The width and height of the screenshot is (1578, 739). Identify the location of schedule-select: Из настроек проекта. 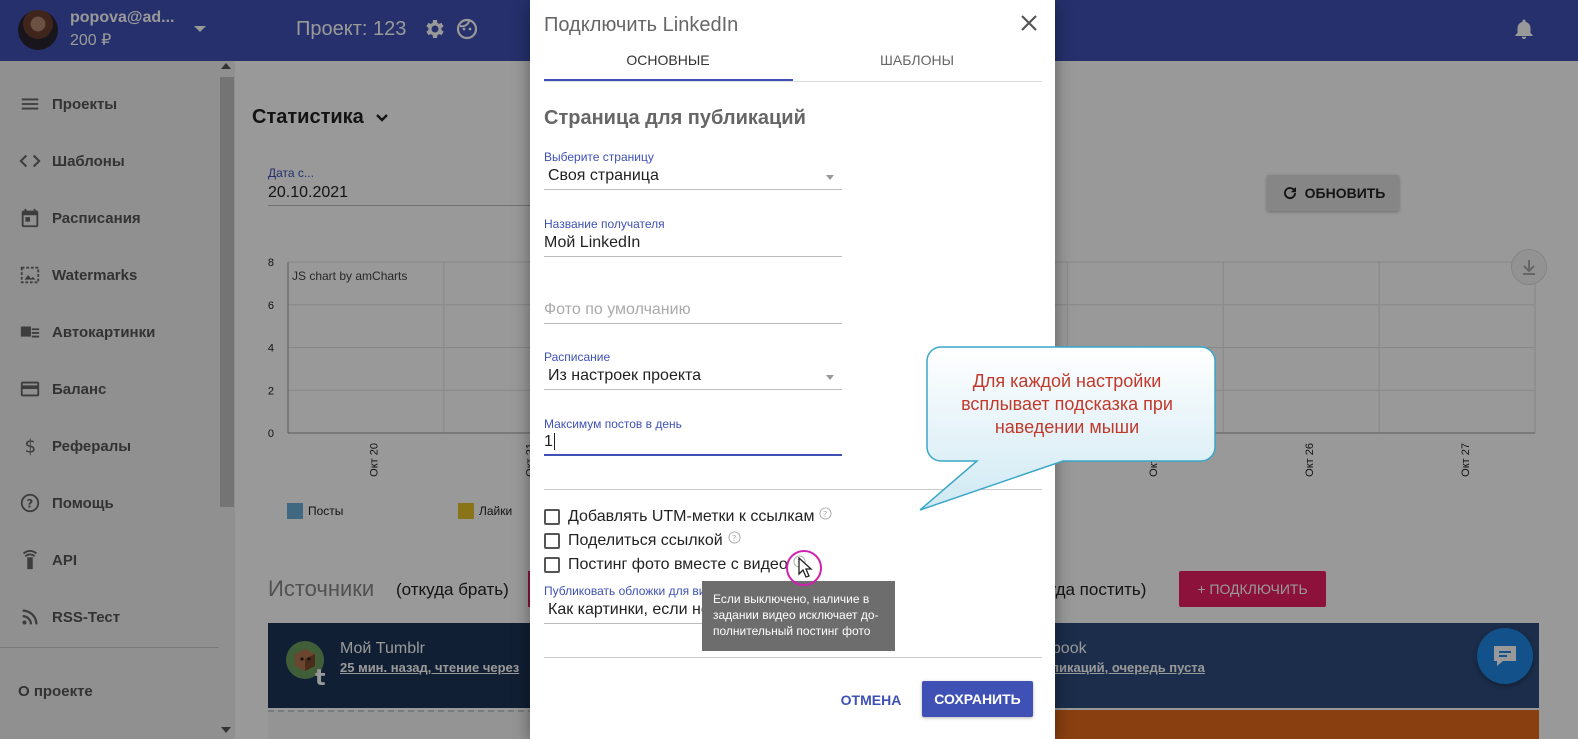
(624, 376).